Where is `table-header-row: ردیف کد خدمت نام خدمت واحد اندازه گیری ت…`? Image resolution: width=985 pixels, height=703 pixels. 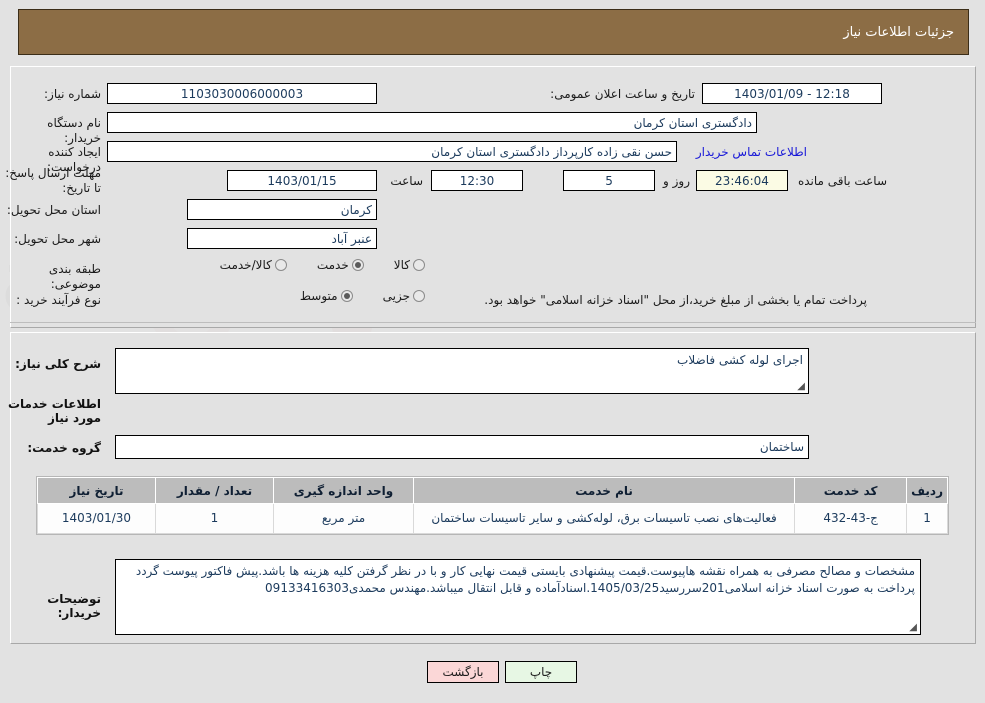
table-header-row: ردیف کد خدمت نام خدمت واحد اندازه گیری ت… is located at coordinates (492, 490).